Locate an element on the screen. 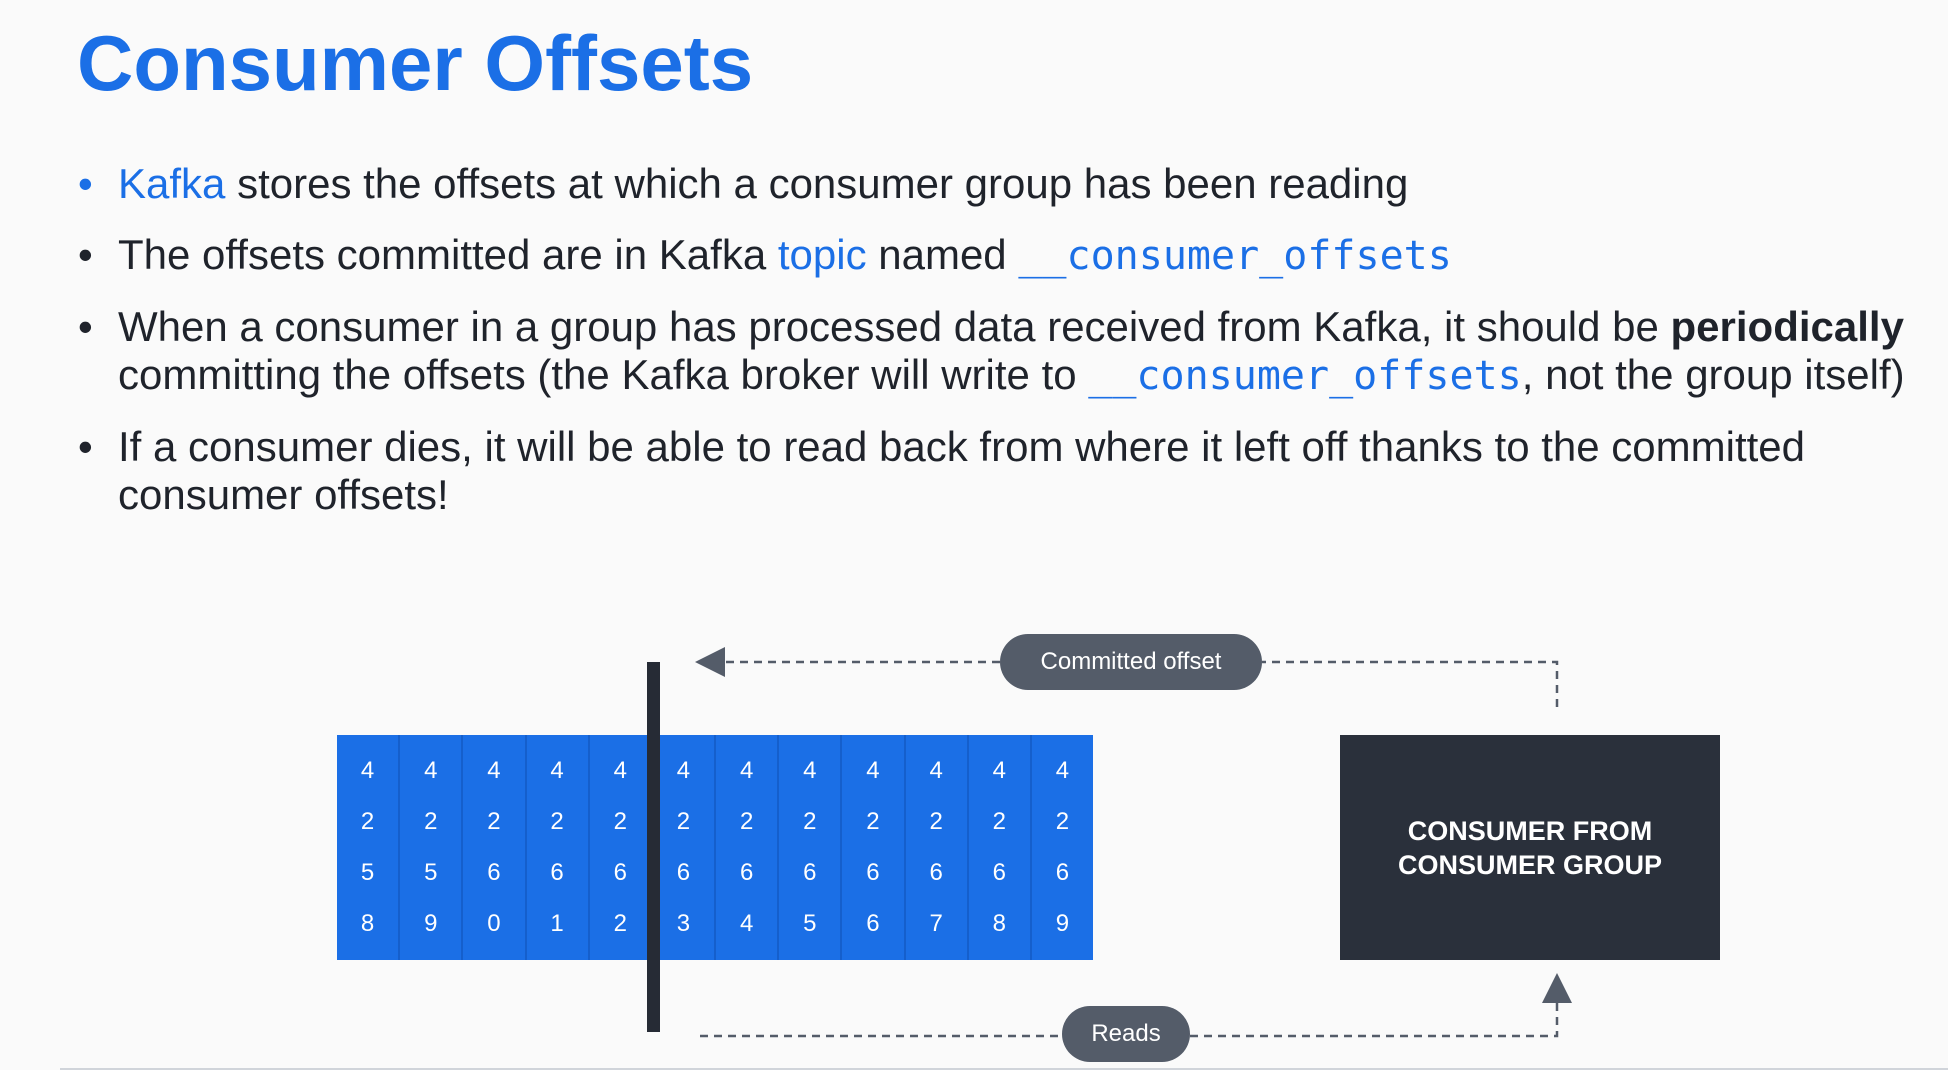 The width and height of the screenshot is (1948, 1070). offset-cell: 4 2 5 9 is located at coordinates (432, 847).